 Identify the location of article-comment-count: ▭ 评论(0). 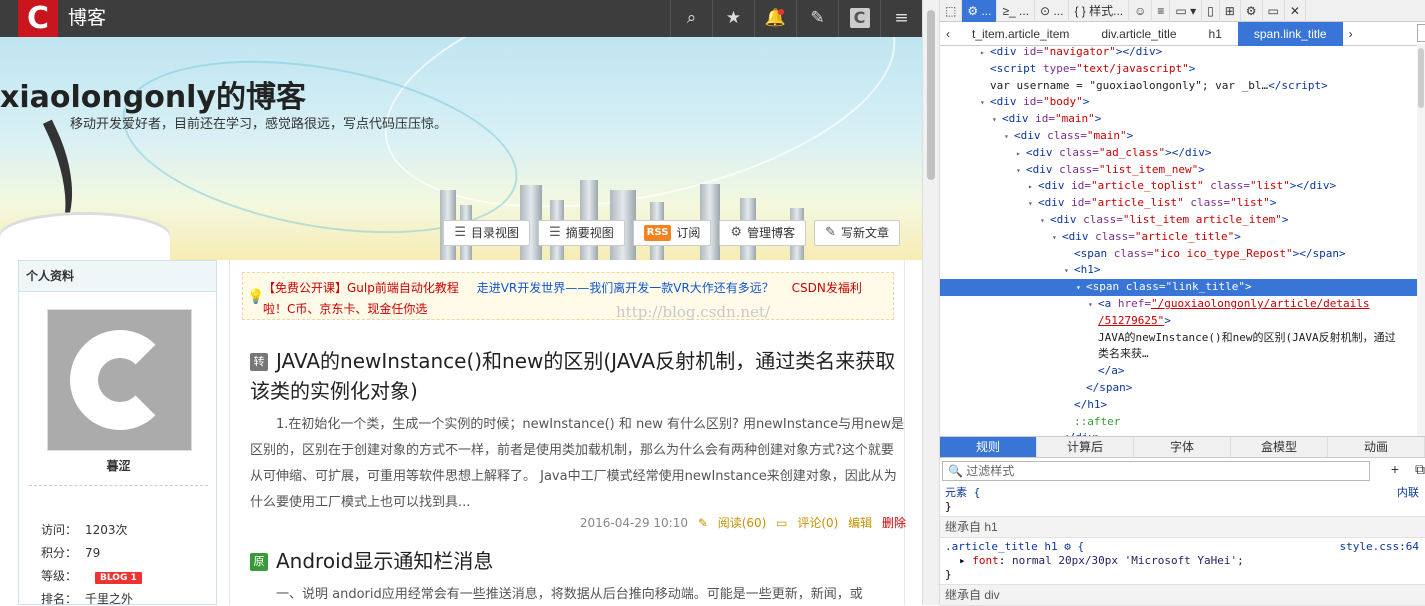
(807, 523).